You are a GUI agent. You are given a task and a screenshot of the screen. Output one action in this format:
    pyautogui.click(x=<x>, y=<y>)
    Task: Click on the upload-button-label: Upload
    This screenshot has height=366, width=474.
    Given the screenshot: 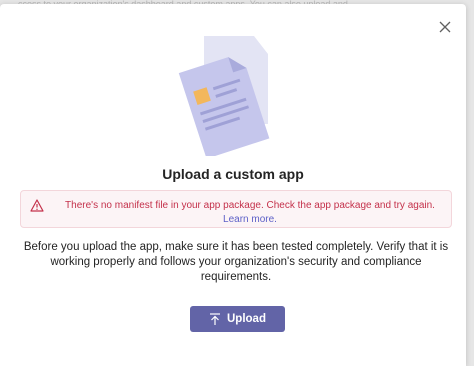 What is the action you would take?
    pyautogui.click(x=246, y=319)
    